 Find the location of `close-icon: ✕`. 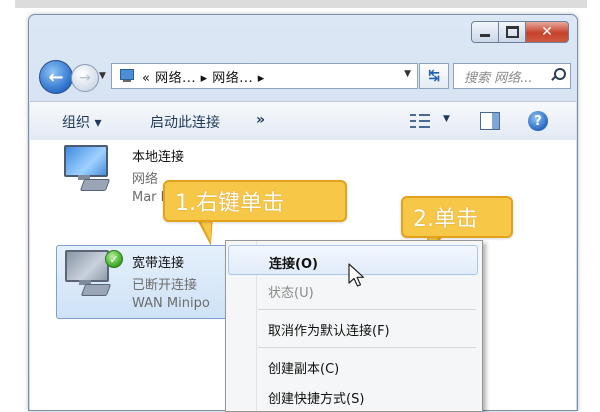

close-icon: ✕ is located at coordinates (547, 32).